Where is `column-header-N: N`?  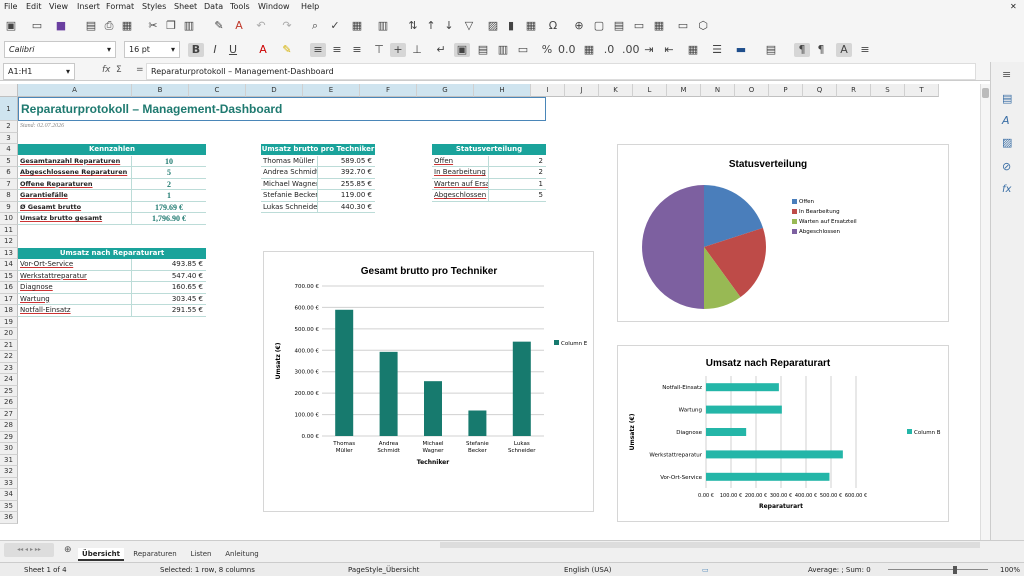 column-header-N: N is located at coordinates (718, 90).